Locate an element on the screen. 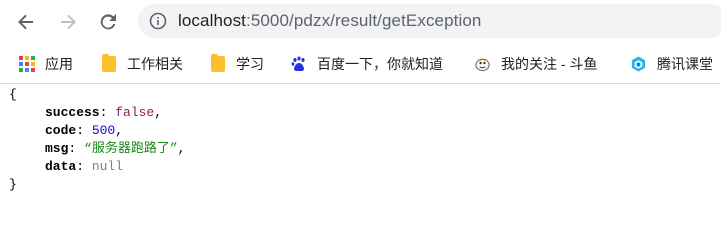 The width and height of the screenshot is (721, 240). bookmark-douyu: 我的关注 - 斗鱼 is located at coordinates (535, 64).